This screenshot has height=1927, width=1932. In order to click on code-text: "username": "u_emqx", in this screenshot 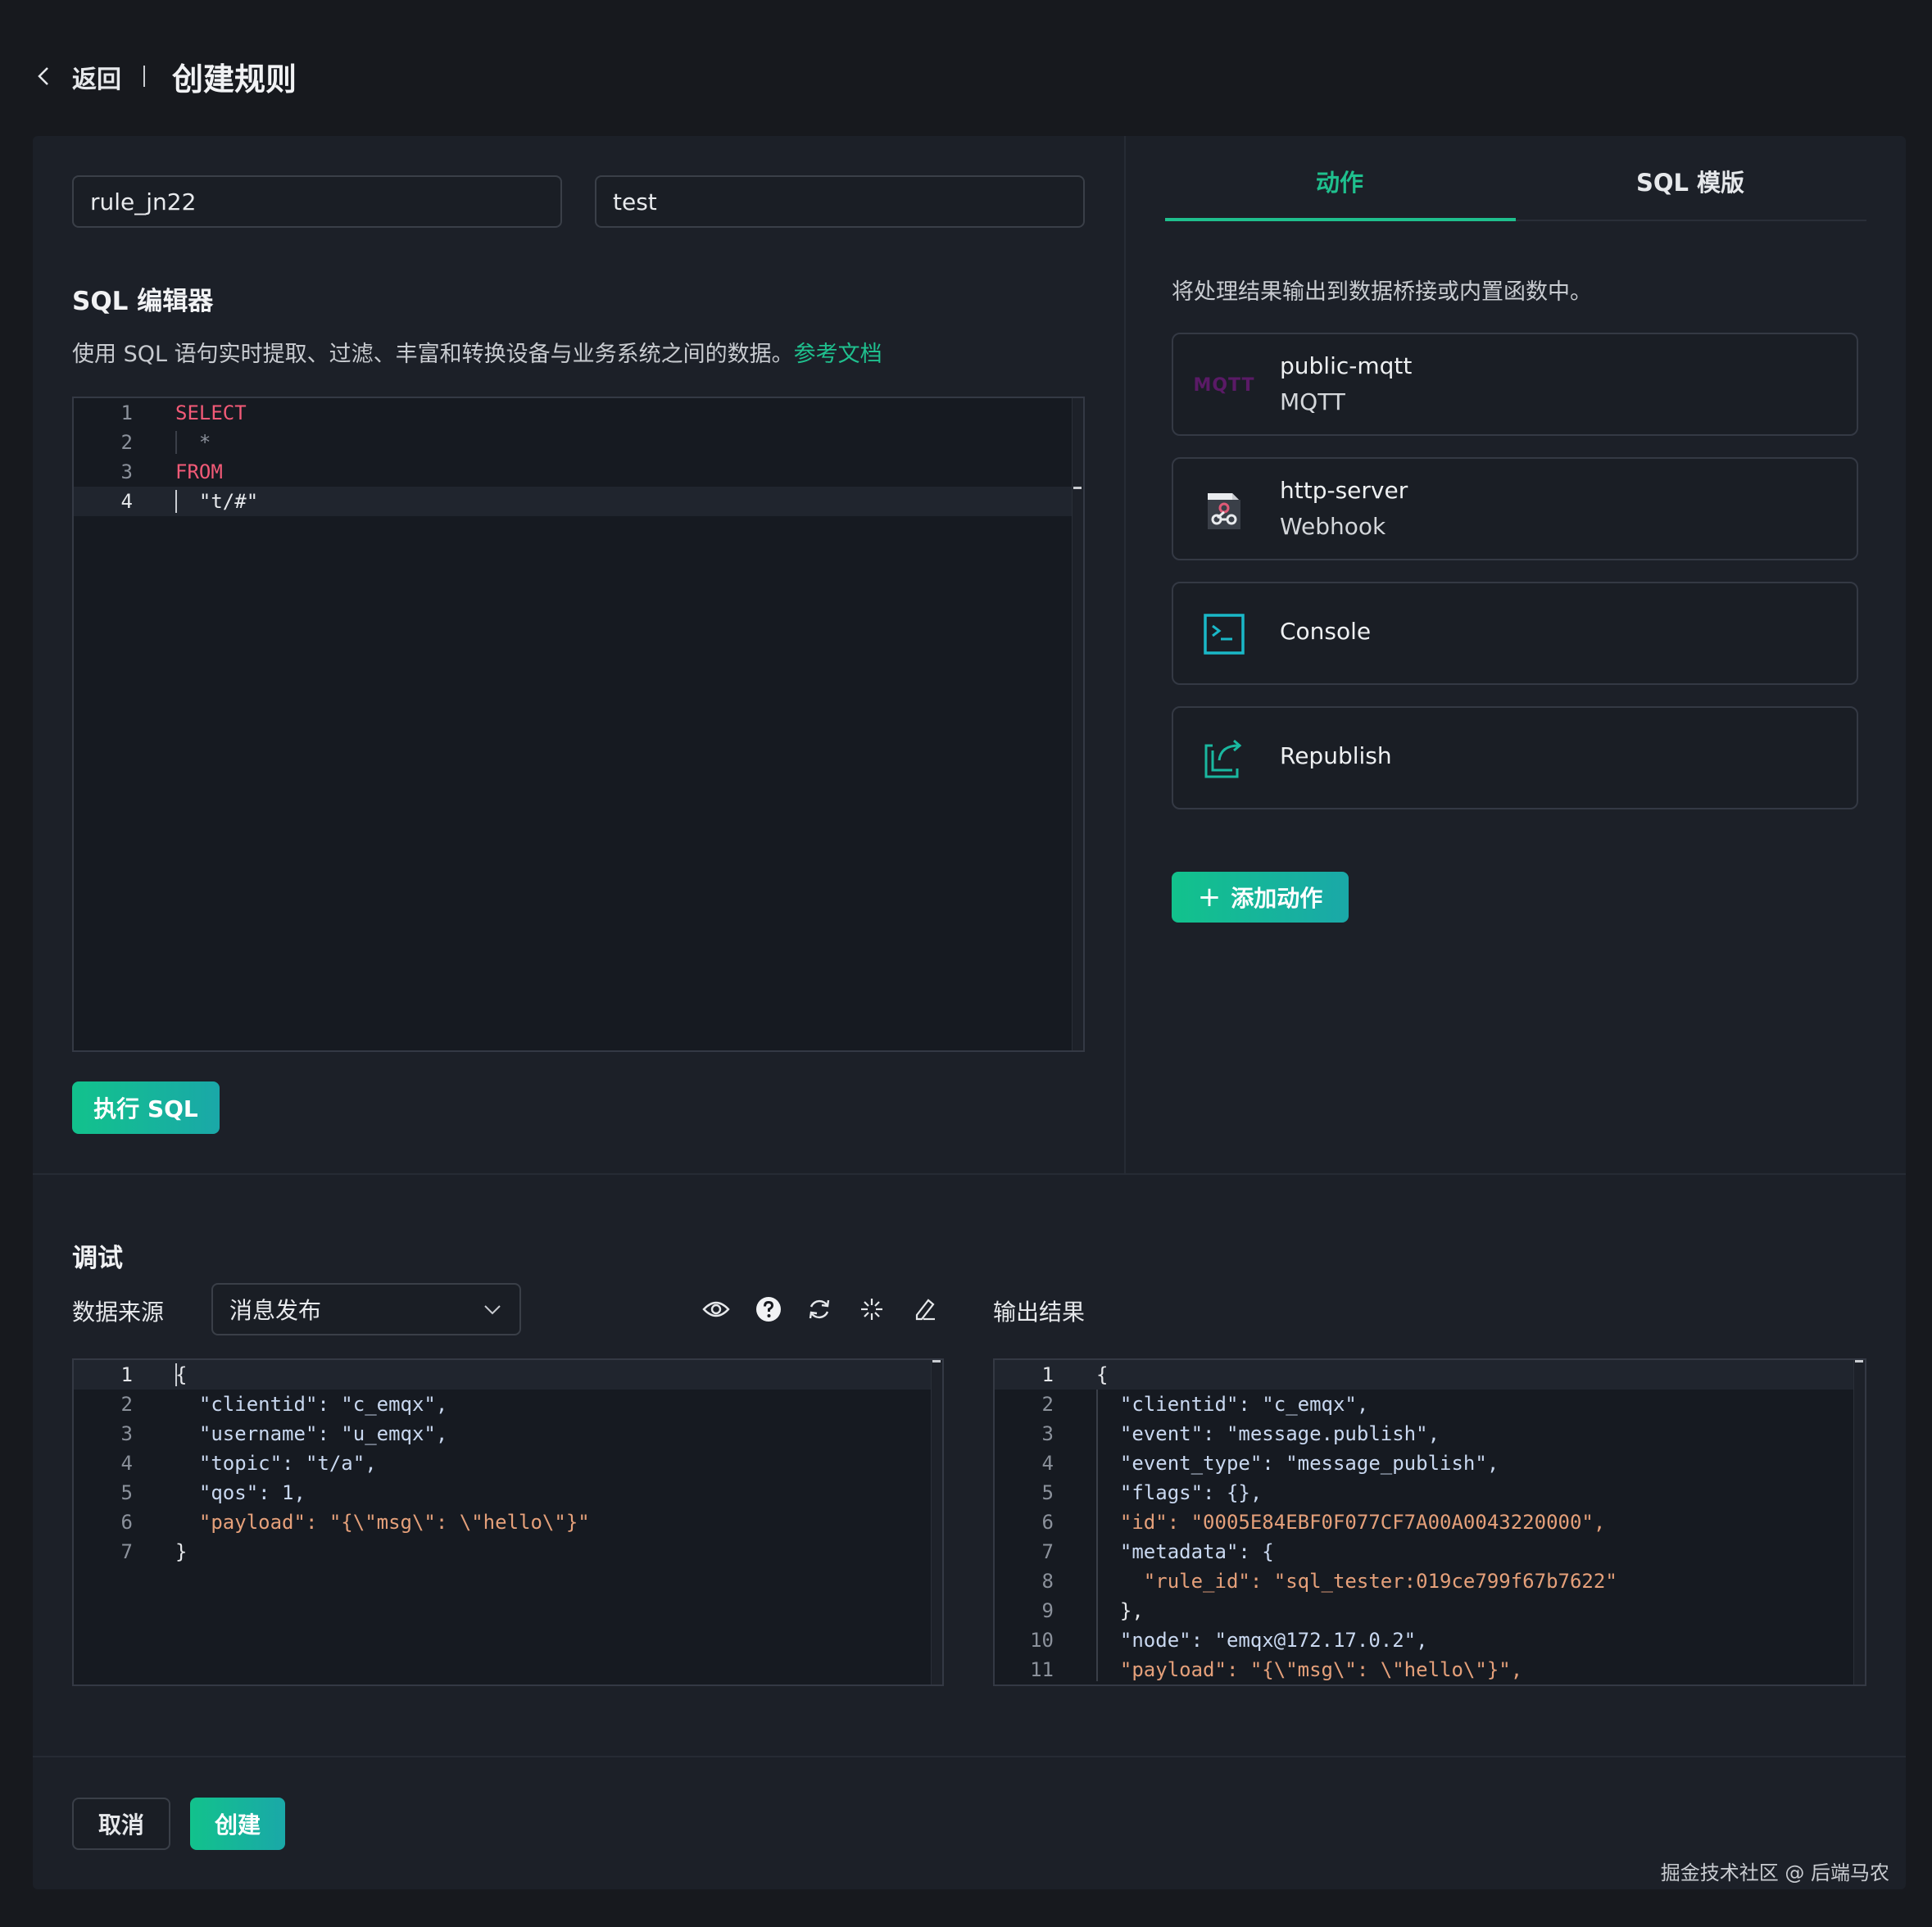, I will do `click(311, 1433)`.